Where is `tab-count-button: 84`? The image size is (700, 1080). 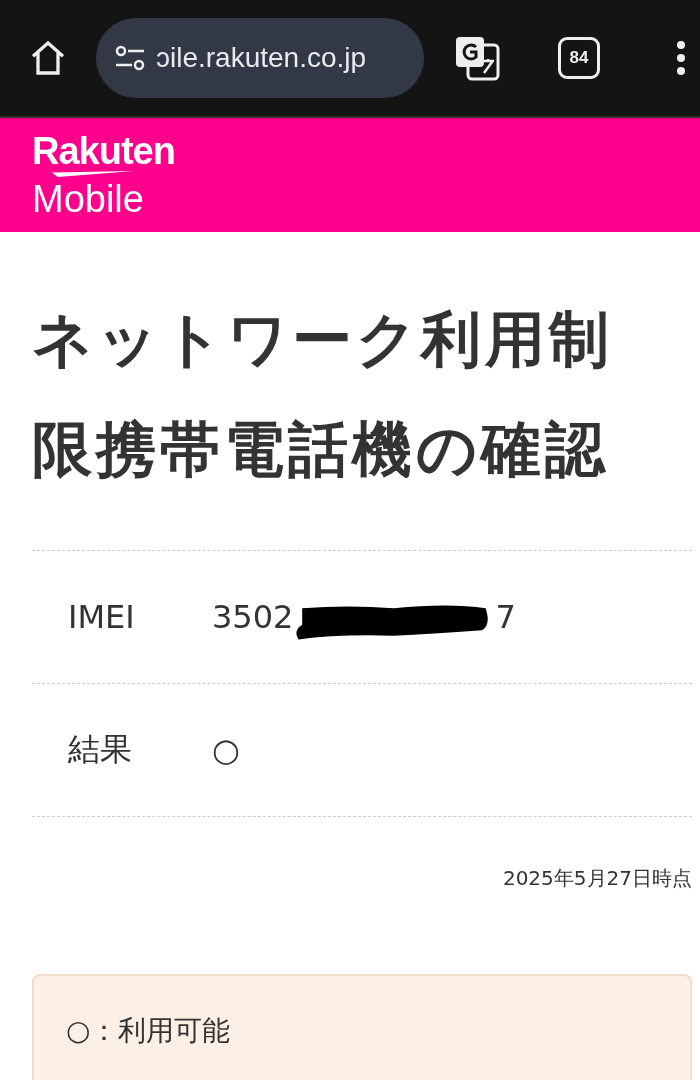 tab-count-button: 84 is located at coordinates (579, 58).